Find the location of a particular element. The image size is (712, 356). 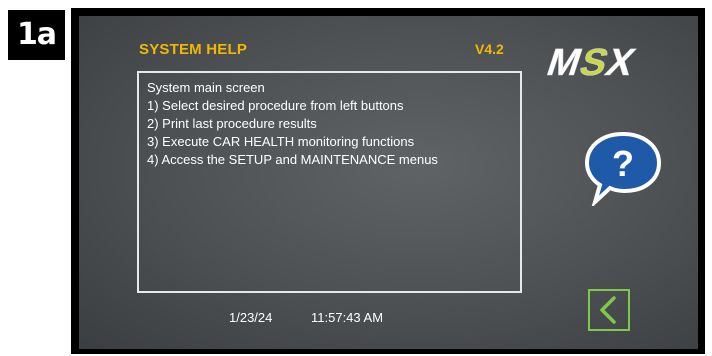

back-button is located at coordinates (609, 310).